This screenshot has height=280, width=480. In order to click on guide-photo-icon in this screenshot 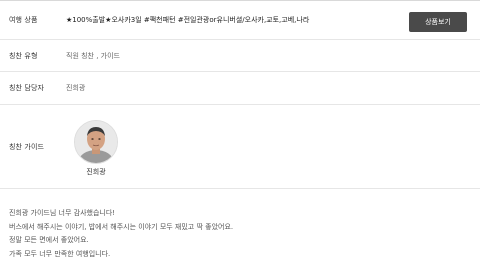, I will do `click(96, 142)`.